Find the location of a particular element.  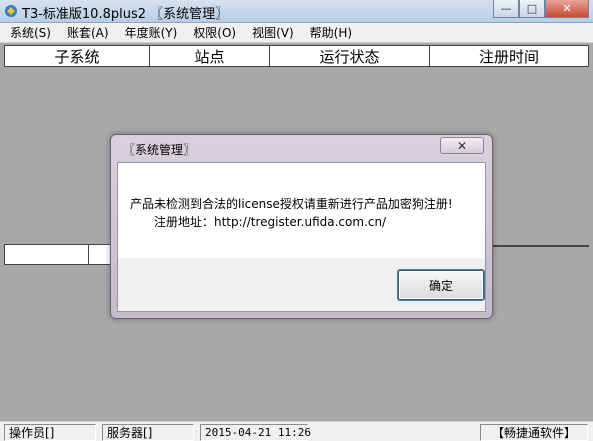

status-operator: 操作员[] is located at coordinates (50, 432).